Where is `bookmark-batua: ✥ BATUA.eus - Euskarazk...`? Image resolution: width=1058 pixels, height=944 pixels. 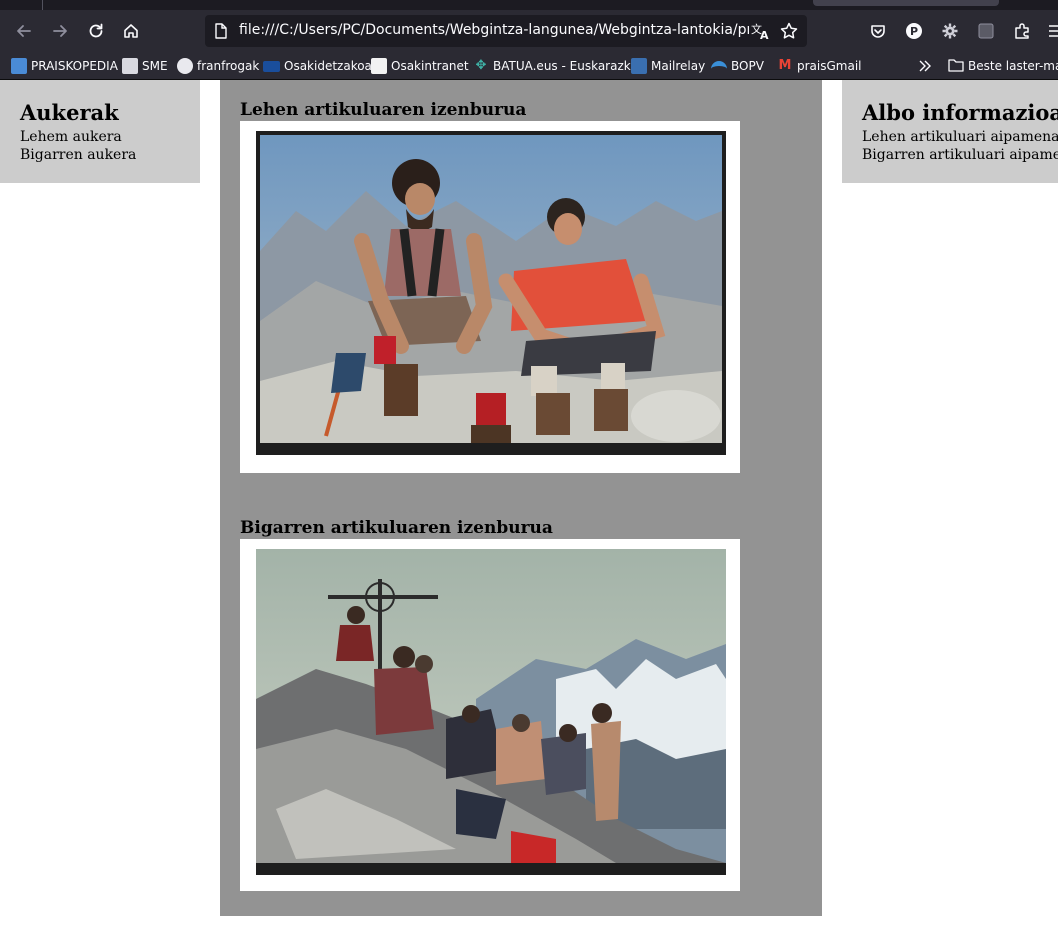
bookmark-batua: ✥ BATUA.eus - Euskarazk... is located at coordinates (557, 66).